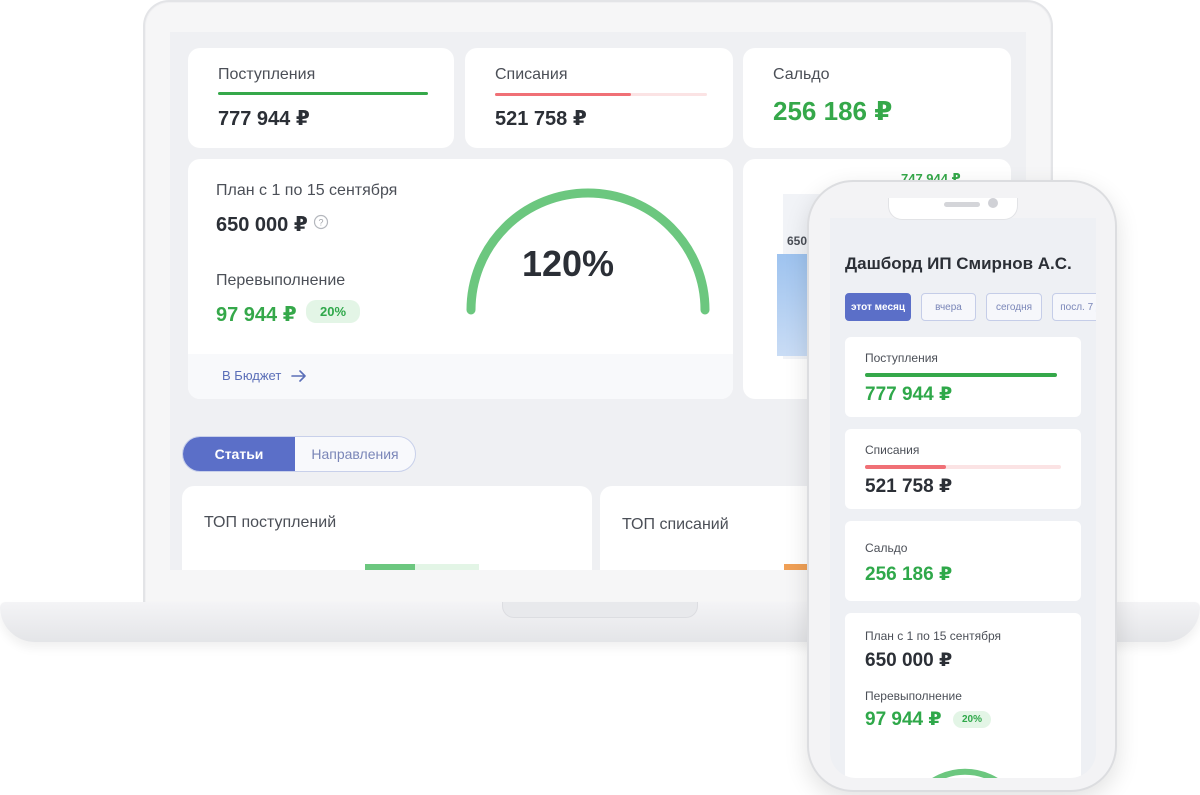 The width and height of the screenshot is (1200, 795). I want to click on income-value: 777 944 ₽, so click(264, 119).